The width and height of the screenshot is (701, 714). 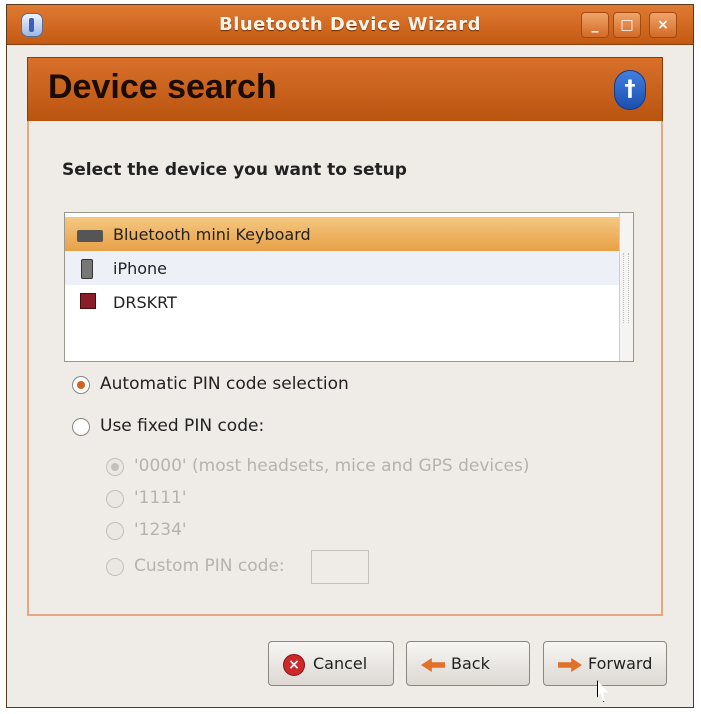 I want to click on arrow-right-icon, so click(x=570, y=665).